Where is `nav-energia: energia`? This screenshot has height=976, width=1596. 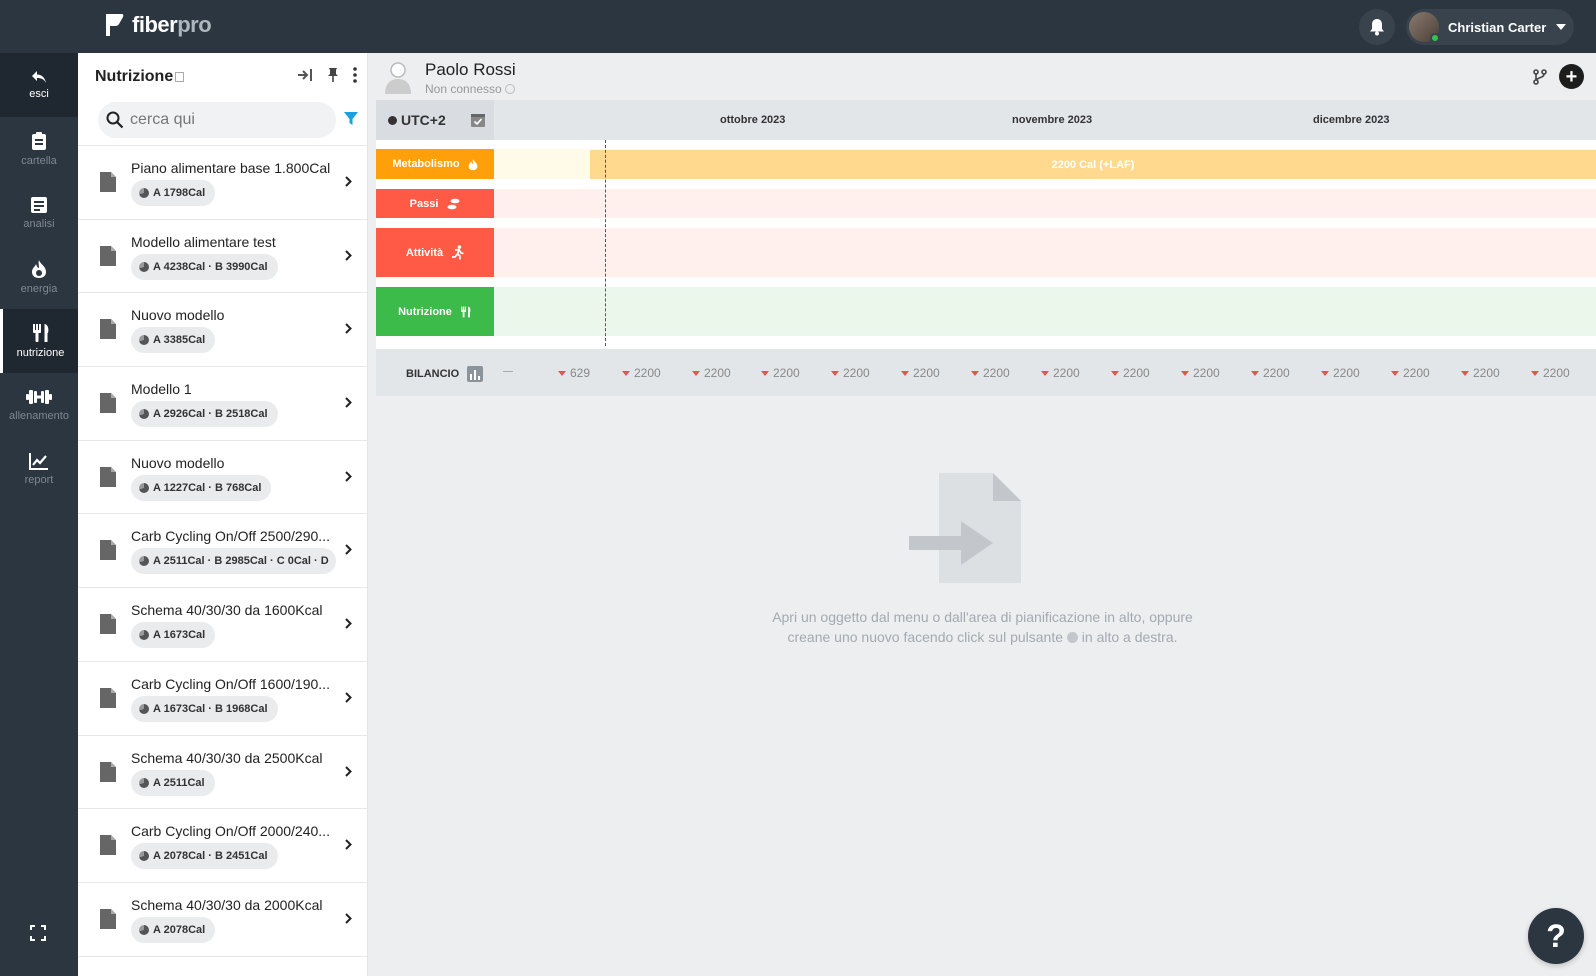 nav-energia: energia is located at coordinates (39, 277).